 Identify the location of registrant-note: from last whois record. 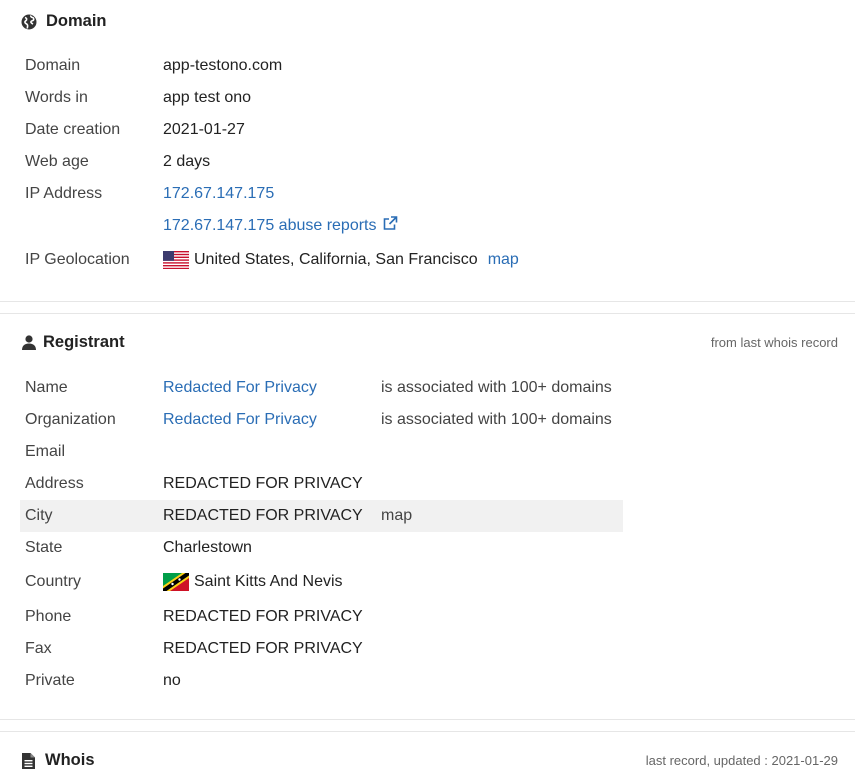
(774, 342).